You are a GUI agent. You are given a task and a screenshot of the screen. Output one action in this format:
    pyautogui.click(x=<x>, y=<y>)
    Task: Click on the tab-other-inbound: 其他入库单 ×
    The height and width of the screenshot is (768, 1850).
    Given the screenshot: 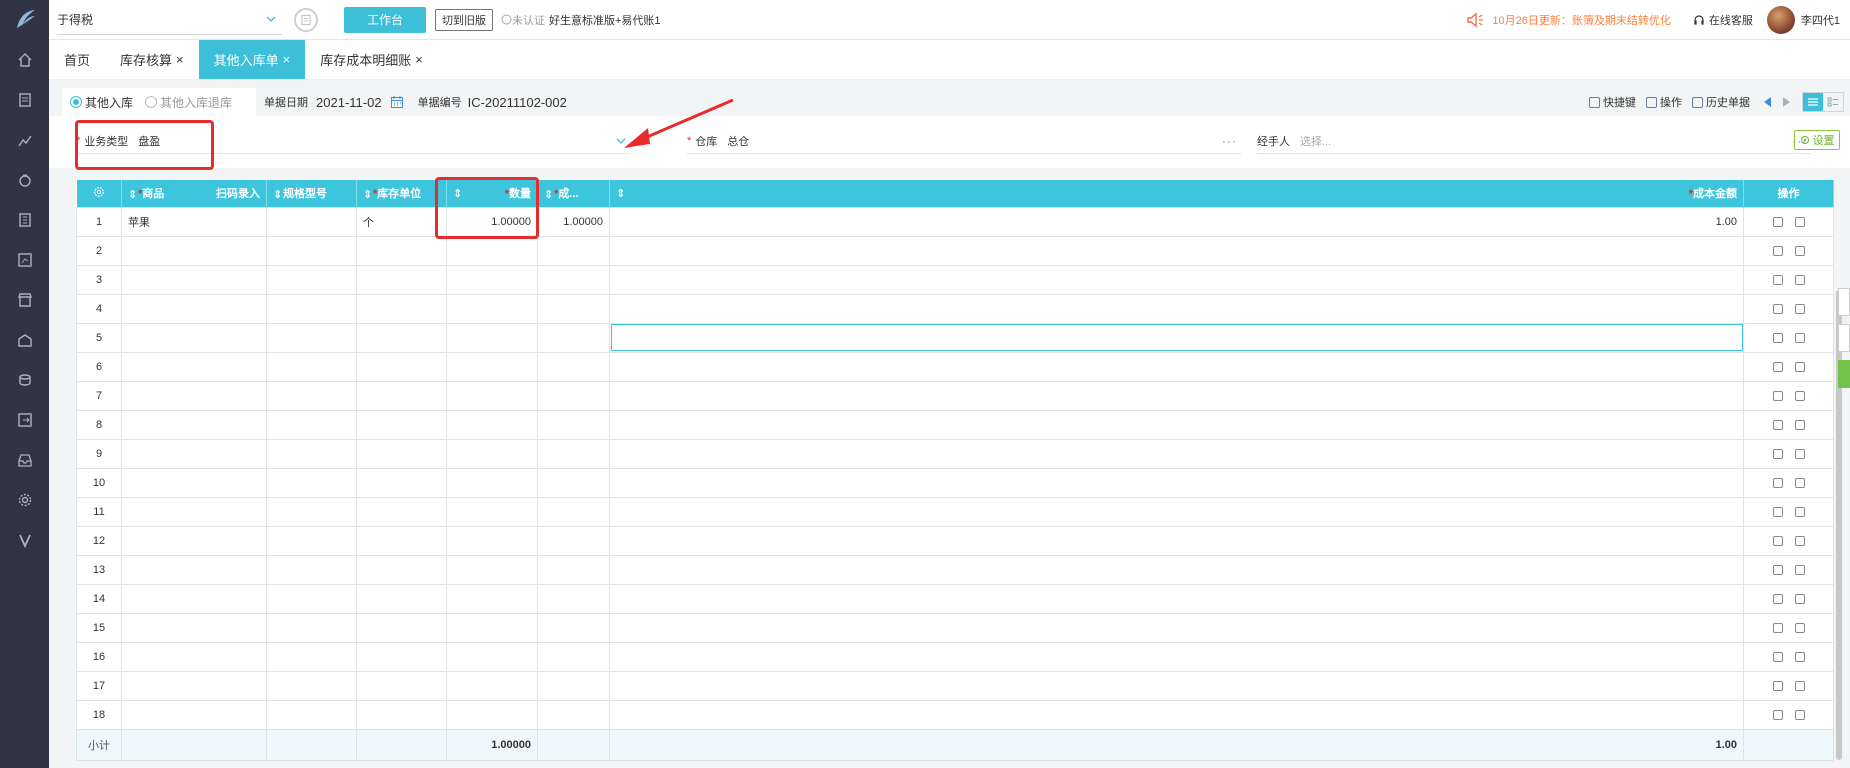 What is the action you would take?
    pyautogui.click(x=252, y=59)
    